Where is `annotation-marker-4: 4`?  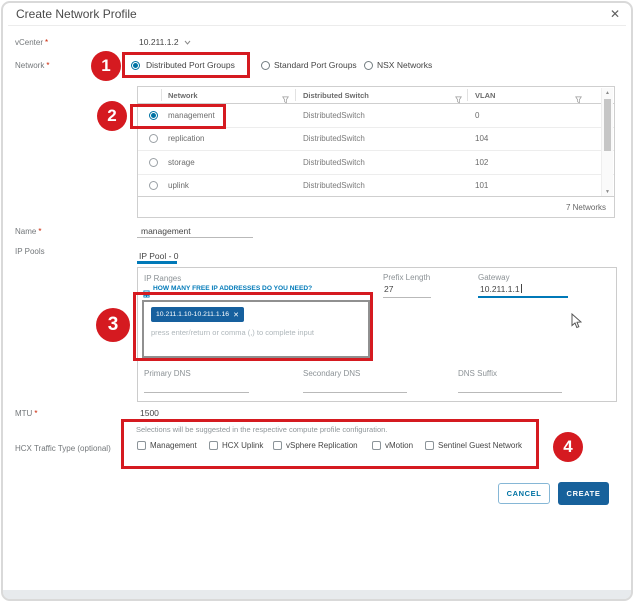
annotation-marker-4: 4 is located at coordinates (568, 447).